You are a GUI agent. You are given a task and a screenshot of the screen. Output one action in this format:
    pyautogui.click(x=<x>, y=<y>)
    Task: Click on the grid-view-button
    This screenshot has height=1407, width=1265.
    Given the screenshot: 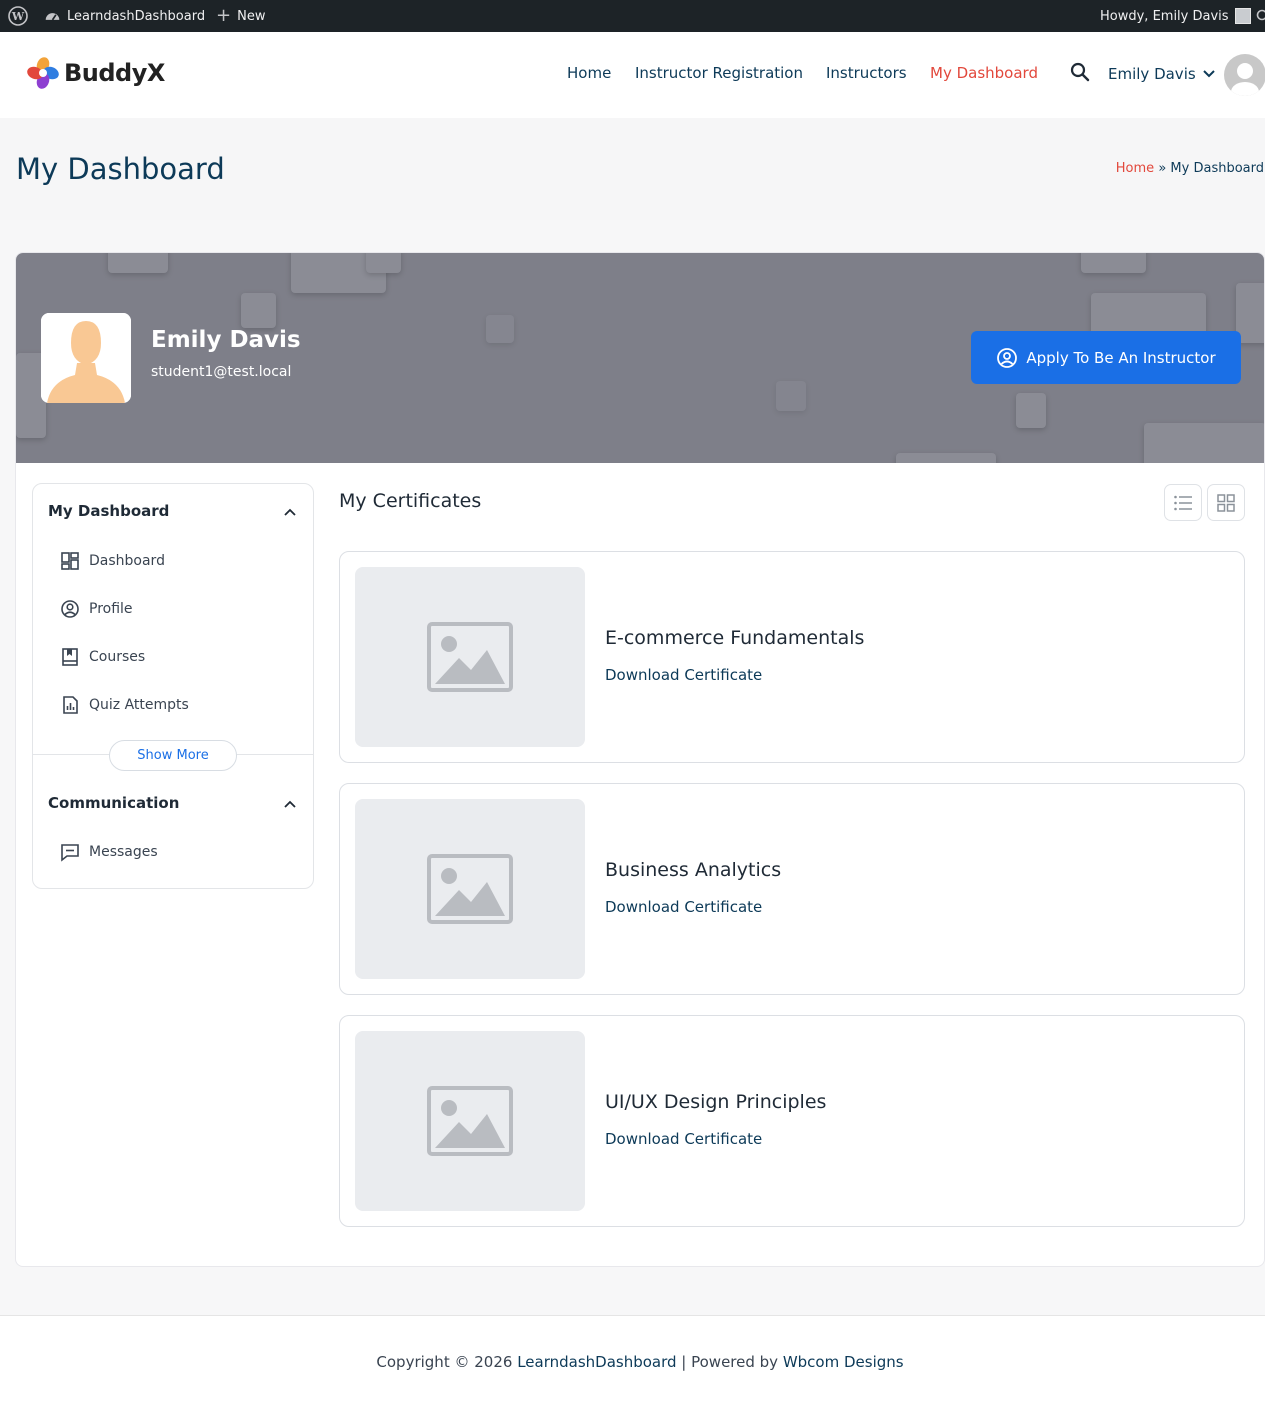 What is the action you would take?
    pyautogui.click(x=1226, y=502)
    